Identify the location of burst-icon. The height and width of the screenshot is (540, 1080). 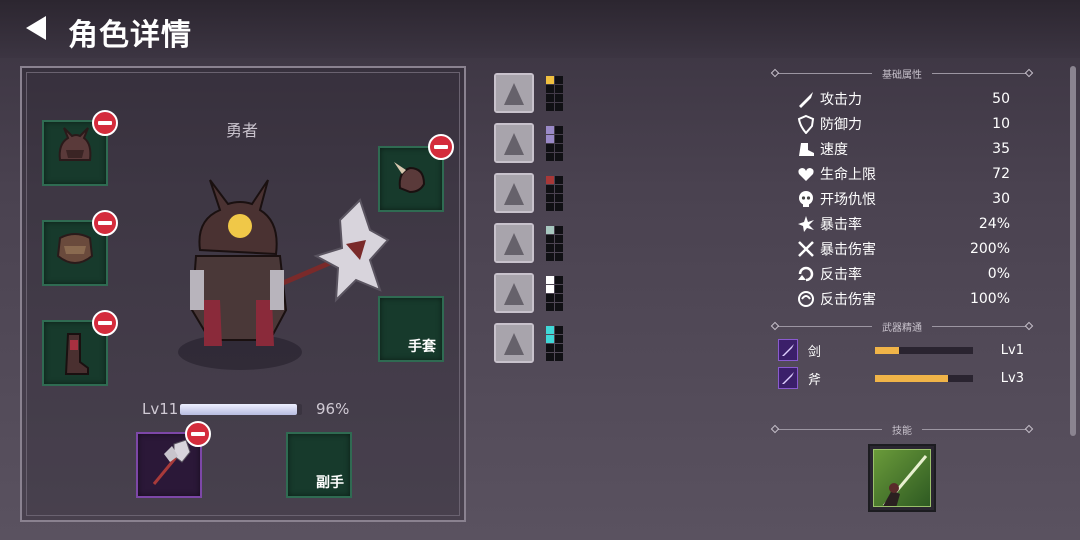
(806, 224).